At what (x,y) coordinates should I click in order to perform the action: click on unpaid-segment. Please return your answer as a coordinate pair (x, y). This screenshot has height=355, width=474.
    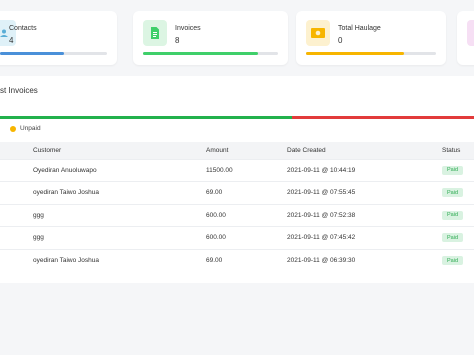
    Looking at the image, I should click on (382, 117).